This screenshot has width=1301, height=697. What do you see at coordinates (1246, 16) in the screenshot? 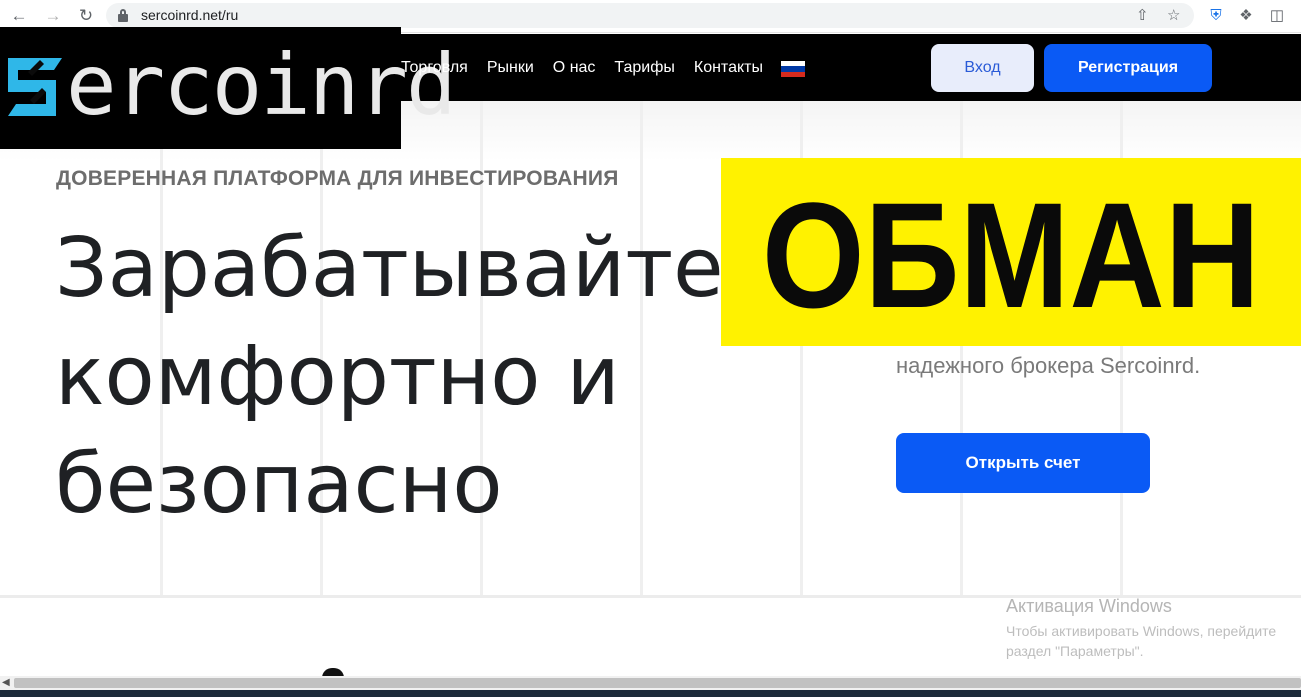
I see `extensions-puzzle-icon: ❖` at bounding box center [1246, 16].